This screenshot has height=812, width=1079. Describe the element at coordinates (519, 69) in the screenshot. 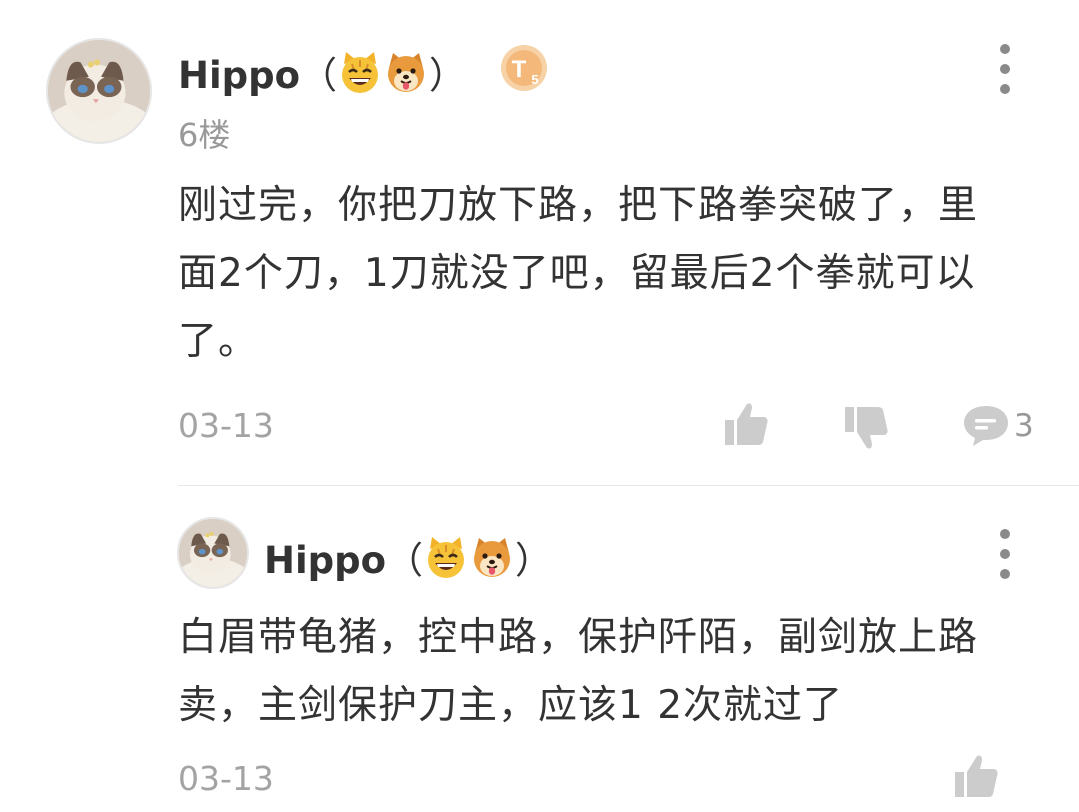

I see `svg-text: T` at that location.